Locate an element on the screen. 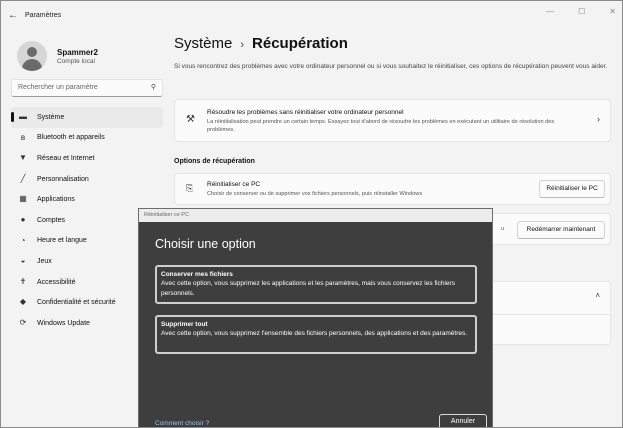  advanced-startup-desc: u is located at coordinates (503, 229).